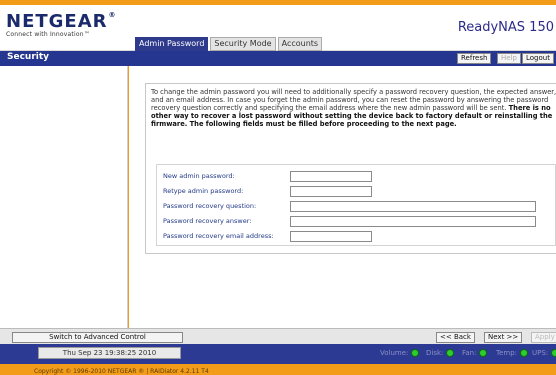  What do you see at coordinates (112, 15) in the screenshot?
I see `logo-registered-mark: ®` at bounding box center [112, 15].